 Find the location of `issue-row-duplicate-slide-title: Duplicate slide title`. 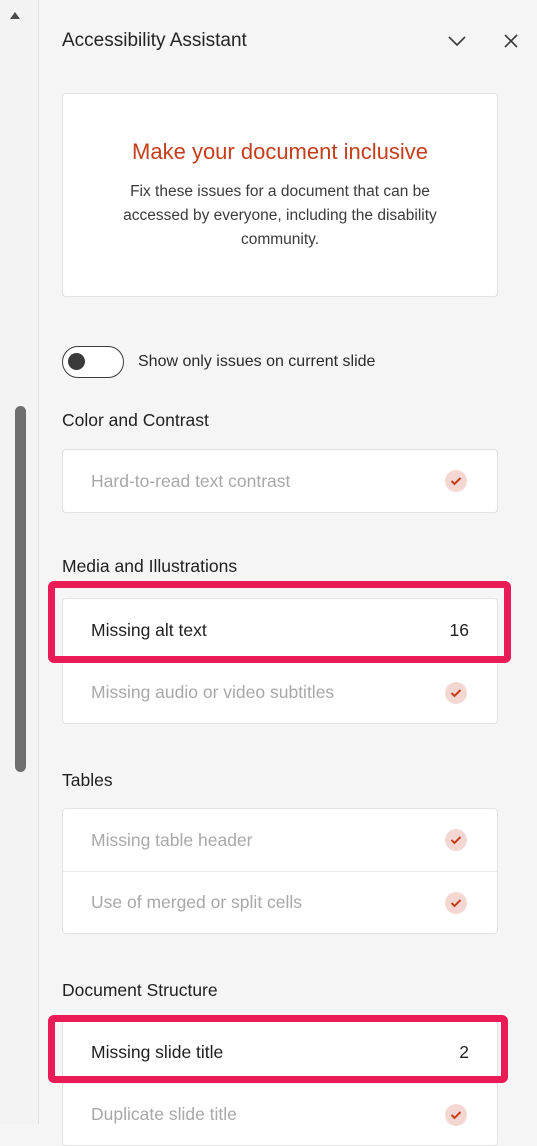

issue-row-duplicate-slide-title: Duplicate slide title is located at coordinates (280, 1114).